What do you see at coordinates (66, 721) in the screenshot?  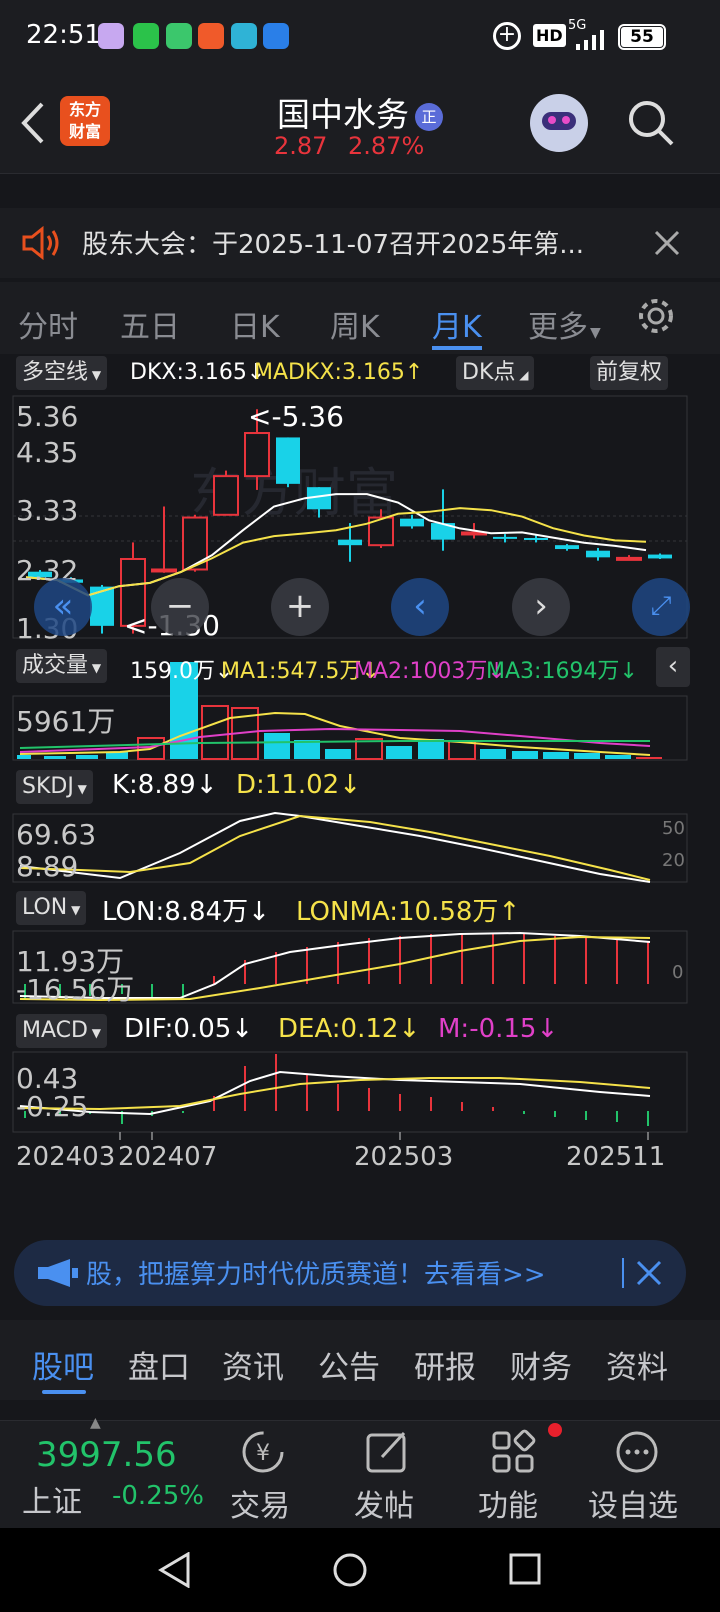 I see `vol-y-label: 5961万` at bounding box center [66, 721].